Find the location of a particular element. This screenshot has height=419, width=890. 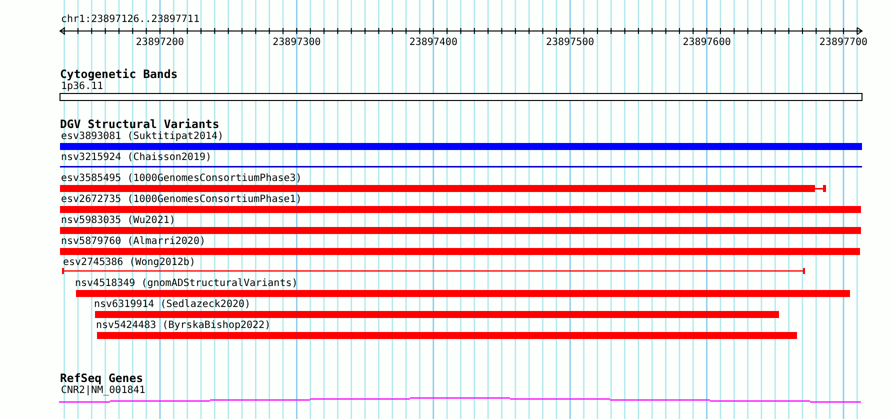

variant-label: esv2745386 (Wong2012b) is located at coordinates (129, 262).